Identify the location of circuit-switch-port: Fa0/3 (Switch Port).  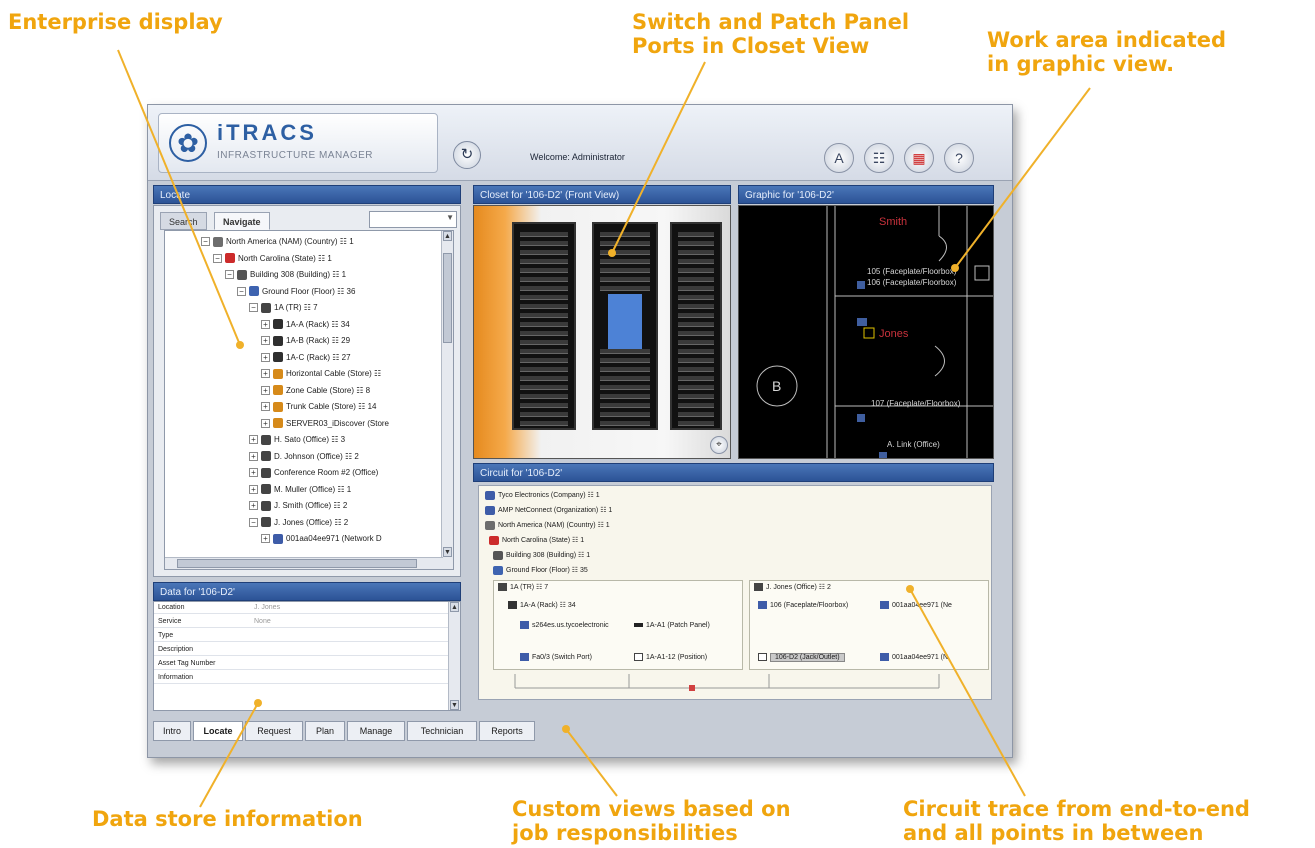
(556, 658).